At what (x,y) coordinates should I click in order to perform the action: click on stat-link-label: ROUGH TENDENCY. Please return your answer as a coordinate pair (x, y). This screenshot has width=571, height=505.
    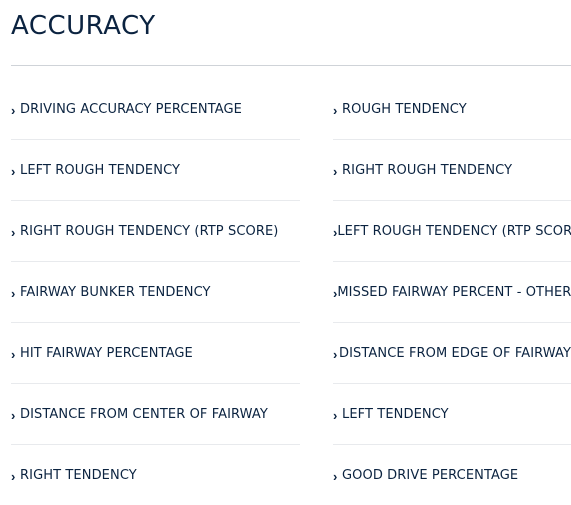
    Looking at the image, I should click on (404, 109).